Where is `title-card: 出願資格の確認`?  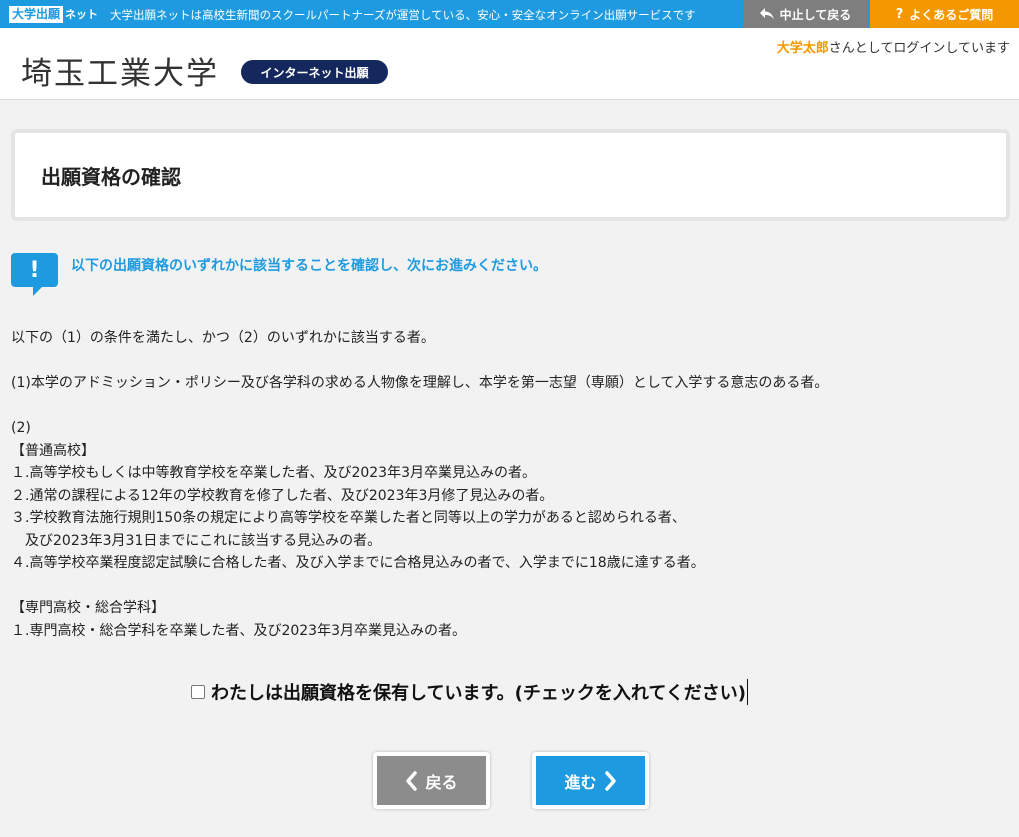
title-card: 出願資格の確認 is located at coordinates (510, 175).